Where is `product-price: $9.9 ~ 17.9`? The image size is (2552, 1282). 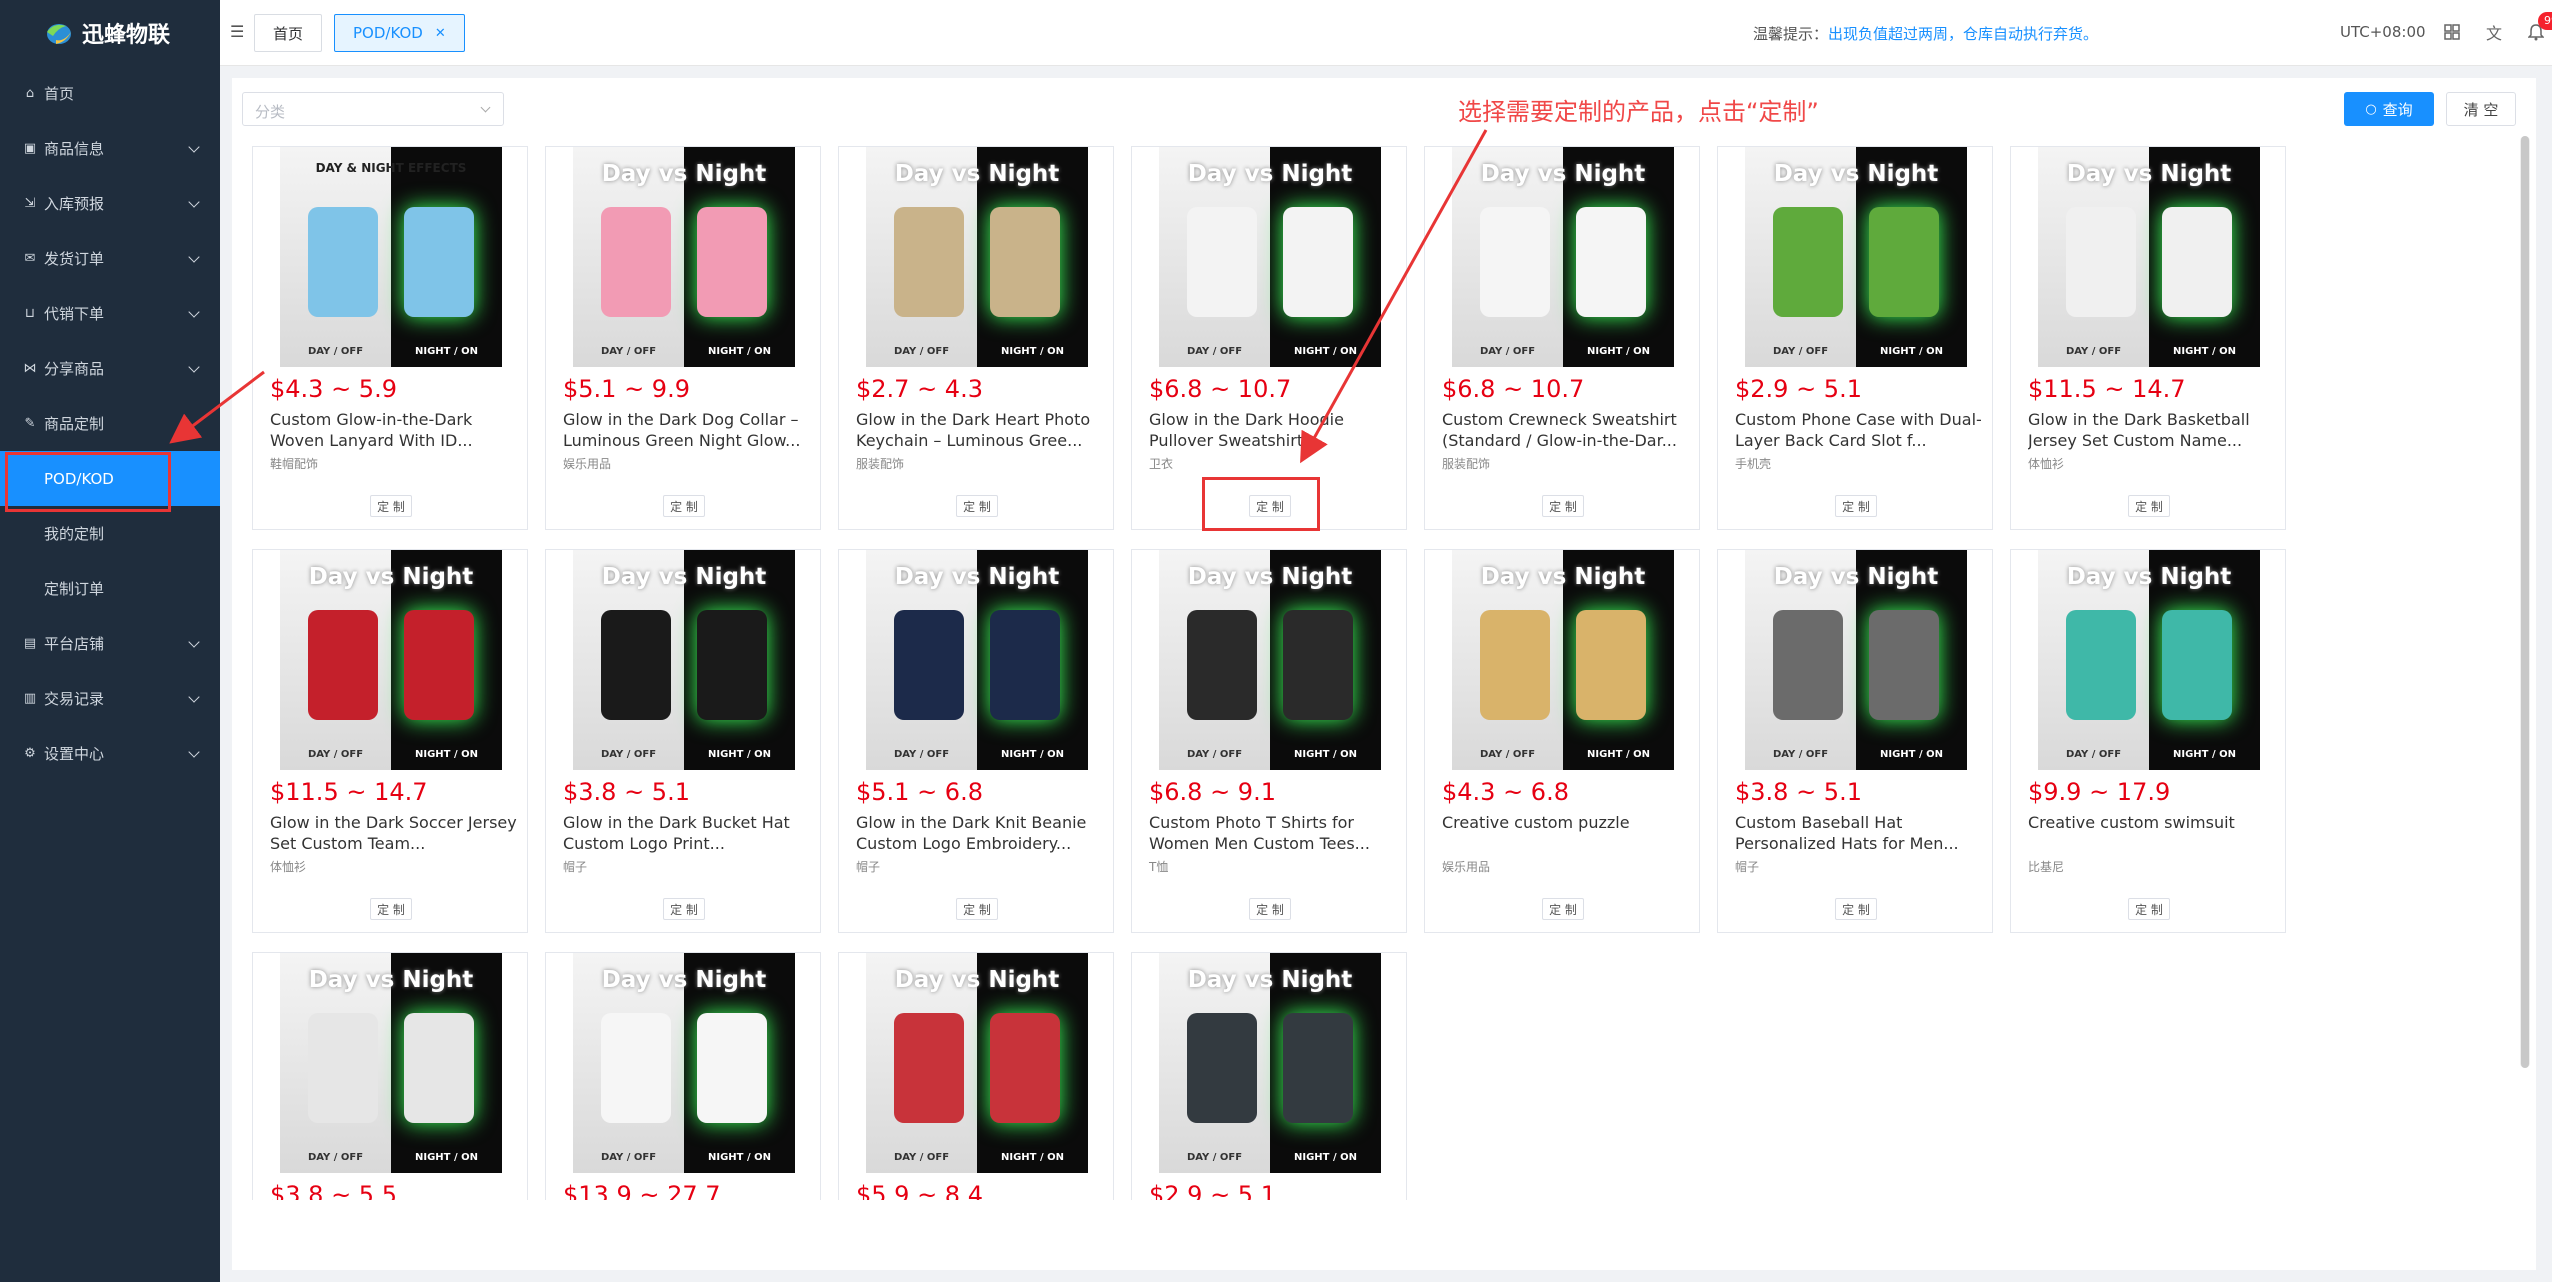 product-price: $9.9 ~ 17.9 is located at coordinates (2099, 792).